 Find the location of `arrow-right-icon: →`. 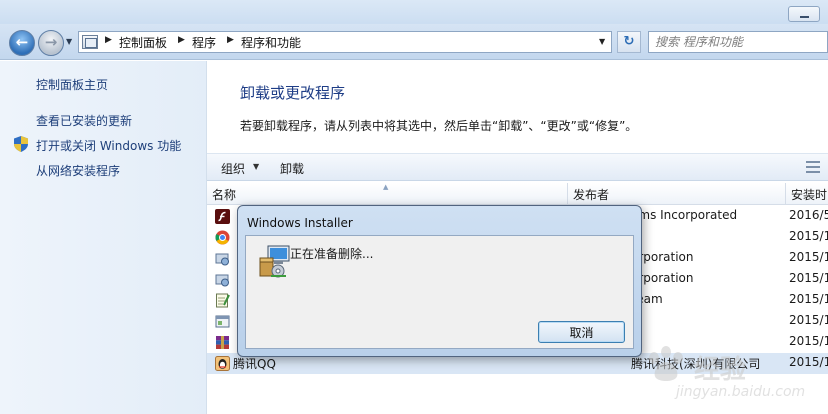

arrow-right-icon: → is located at coordinates (51, 42).